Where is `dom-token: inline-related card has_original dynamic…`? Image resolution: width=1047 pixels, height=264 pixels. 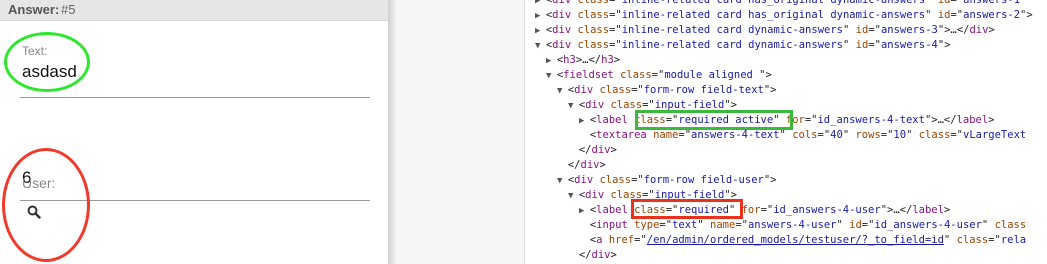
dom-token: inline-related card has_original dynamic… is located at coordinates (773, 15).